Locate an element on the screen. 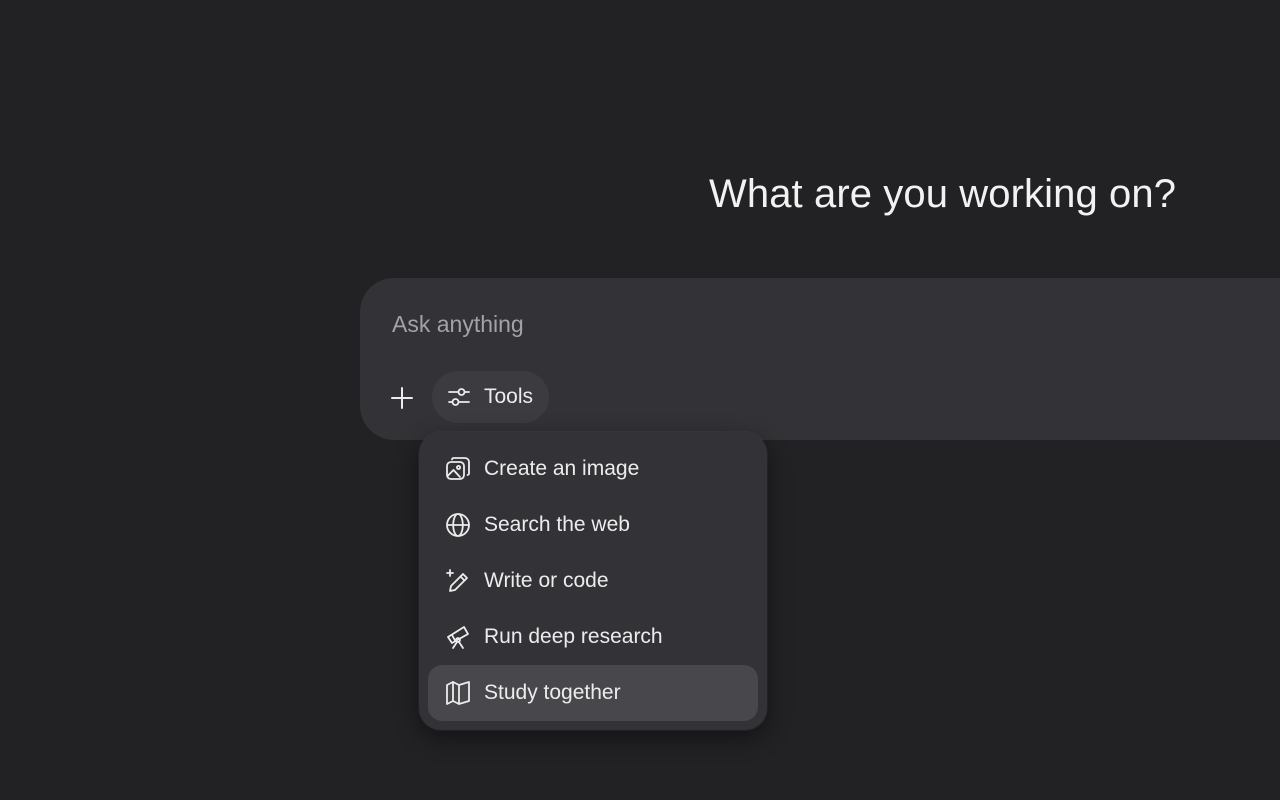 Image resolution: width=1280 pixels, height=800 pixels. menu-item-search-web: Search the web is located at coordinates (593, 525).